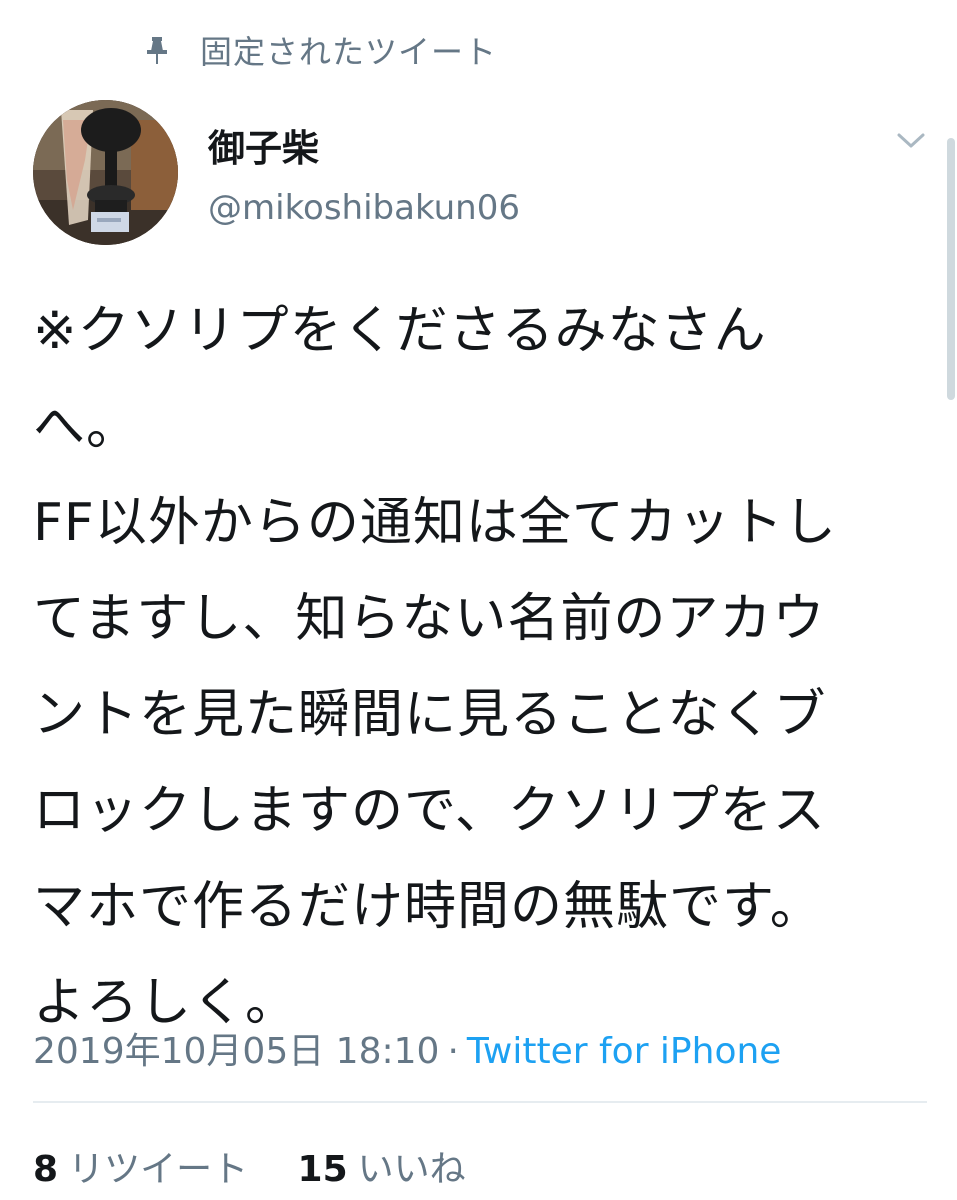  I want to click on likes-label: いいね, so click(411, 1169).